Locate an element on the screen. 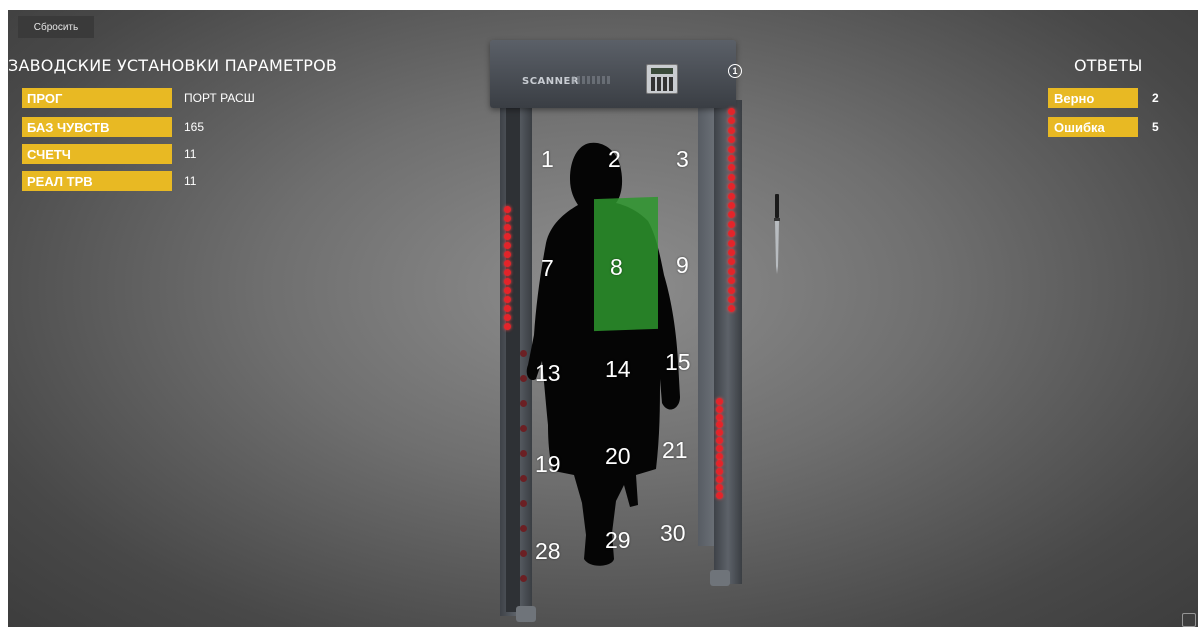 The image size is (1198, 627). answer-value-correct: 2 is located at coordinates (1155, 98).